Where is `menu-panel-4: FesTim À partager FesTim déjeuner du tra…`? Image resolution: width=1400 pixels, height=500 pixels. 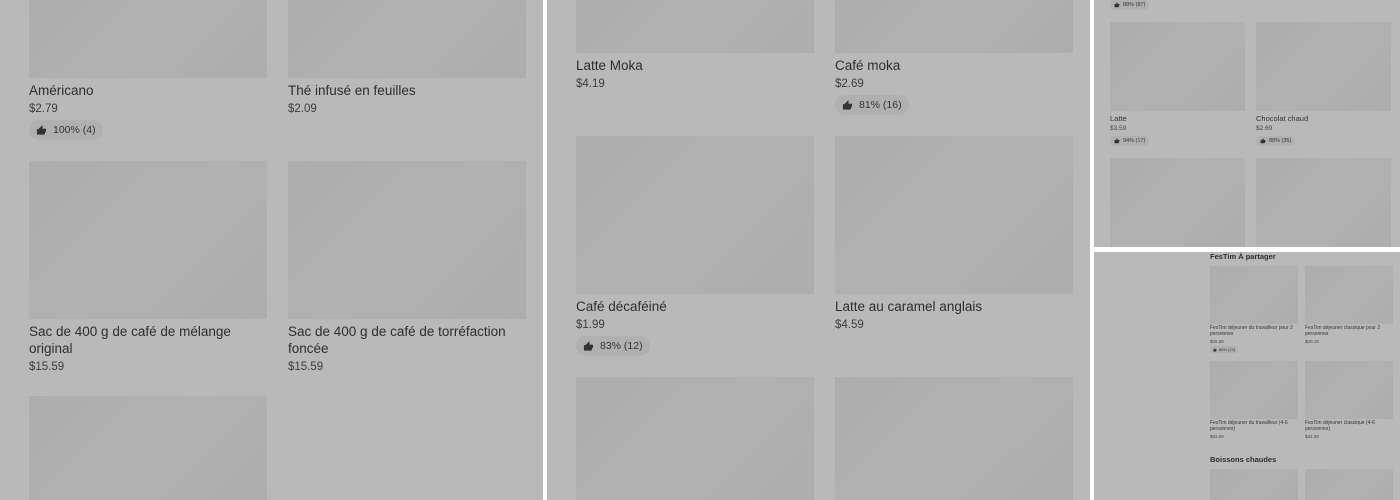 menu-panel-4: FesTim À partager FesTim déjeuner du tra… is located at coordinates (1247, 376).